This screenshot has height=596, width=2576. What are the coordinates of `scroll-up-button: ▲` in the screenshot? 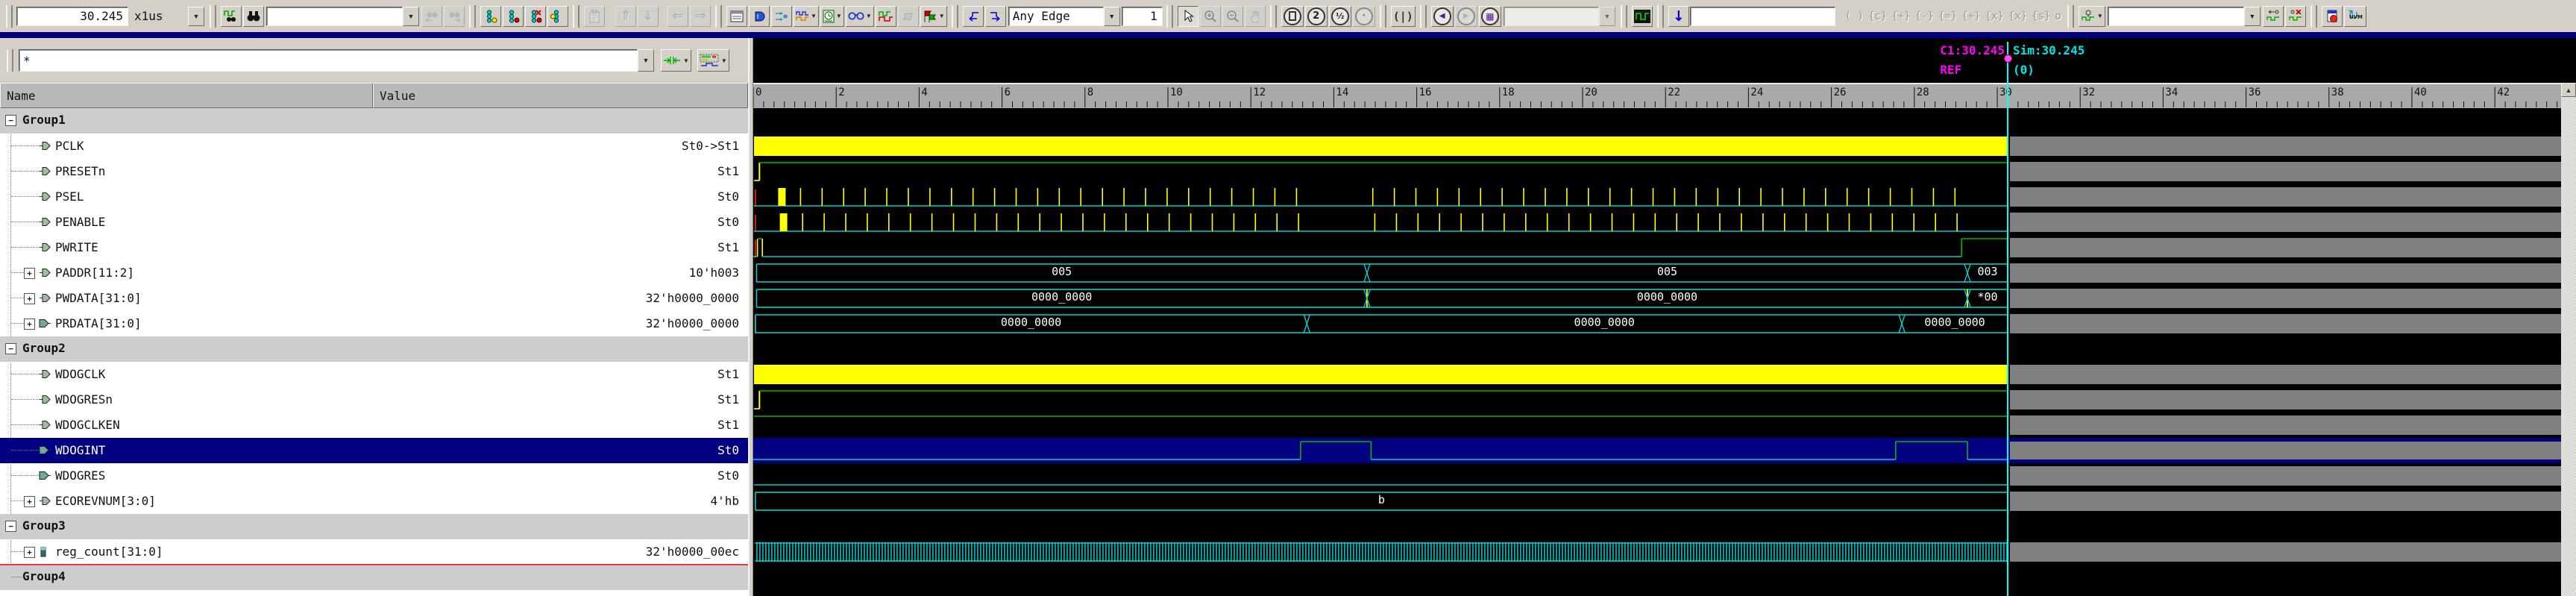 It's located at (2569, 90).